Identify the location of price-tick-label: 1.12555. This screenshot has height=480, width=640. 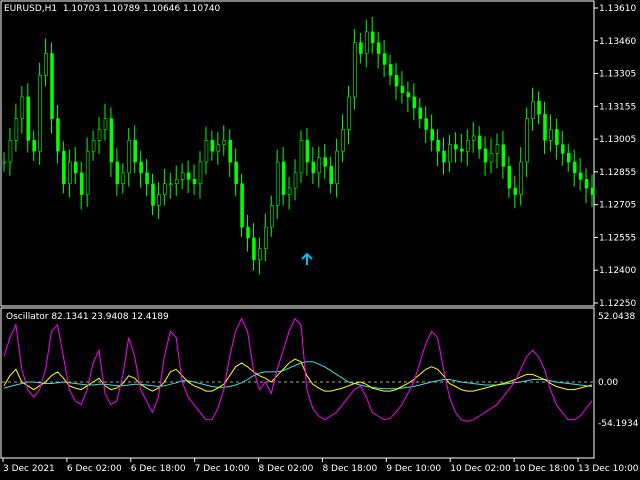
(617, 238).